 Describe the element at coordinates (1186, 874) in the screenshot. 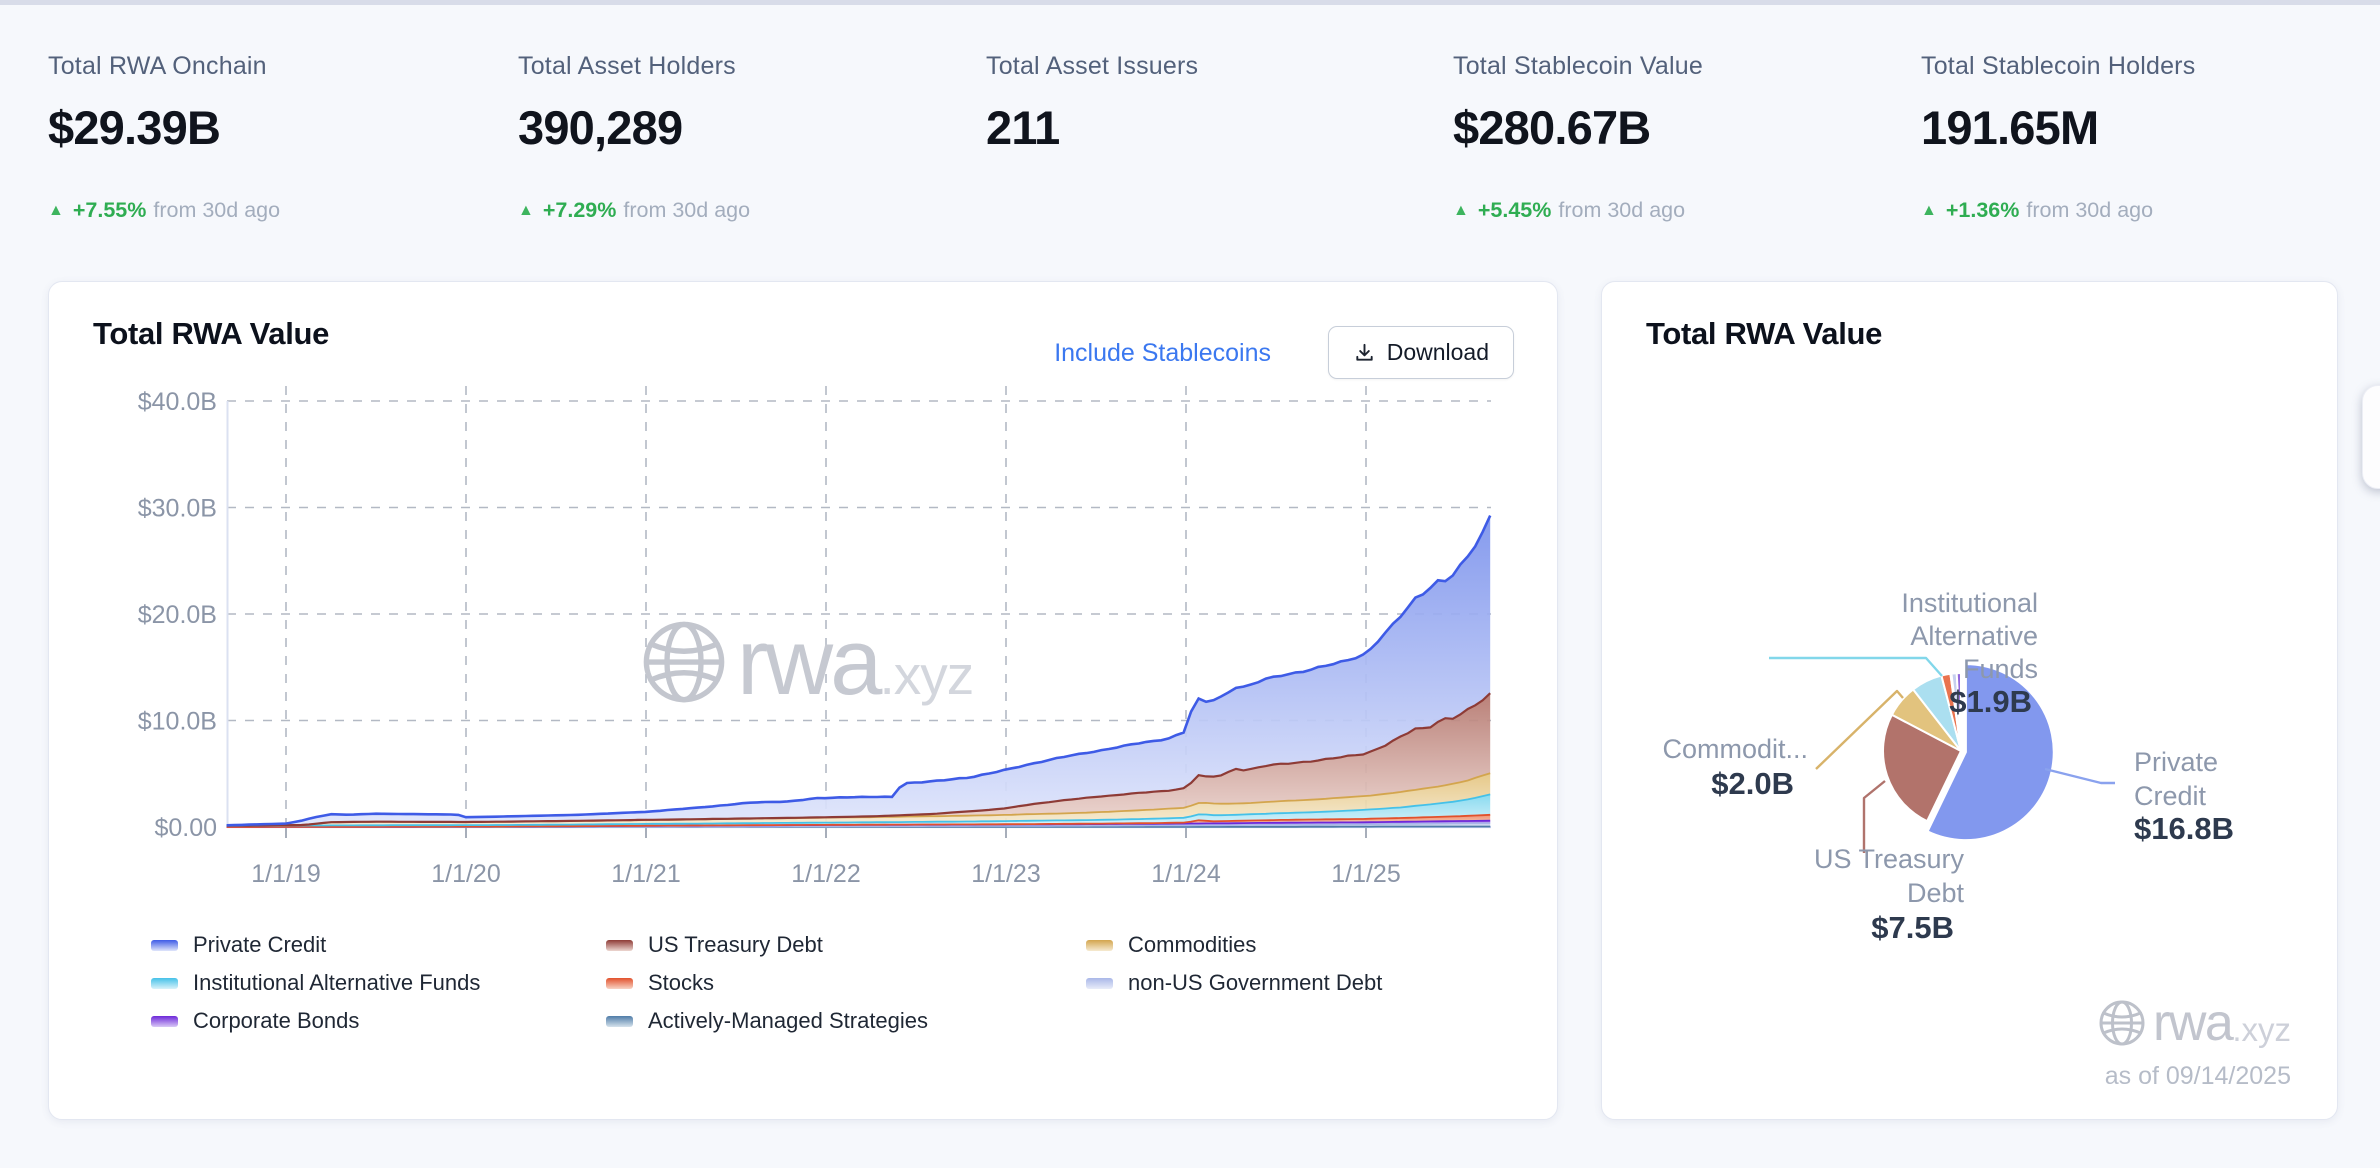

I see `svg-text: 1/1/24` at that location.